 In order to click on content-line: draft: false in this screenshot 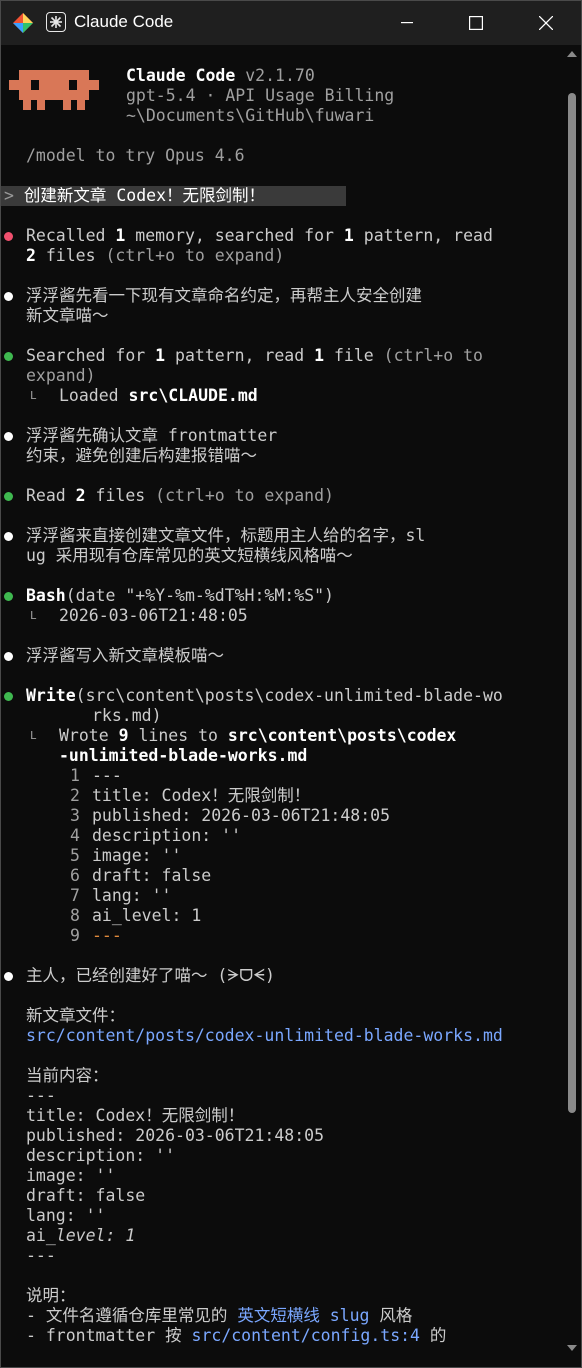, I will do `click(86, 1195)`.